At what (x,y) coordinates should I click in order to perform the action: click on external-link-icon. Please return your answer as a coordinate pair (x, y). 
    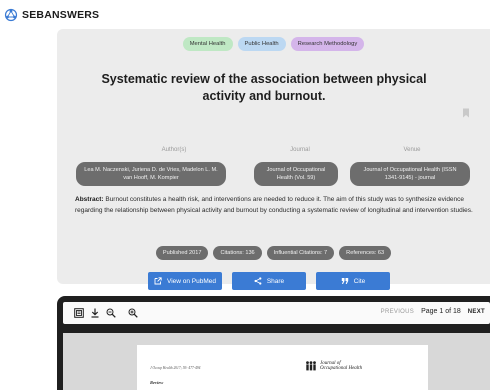
    Looking at the image, I should click on (158, 281).